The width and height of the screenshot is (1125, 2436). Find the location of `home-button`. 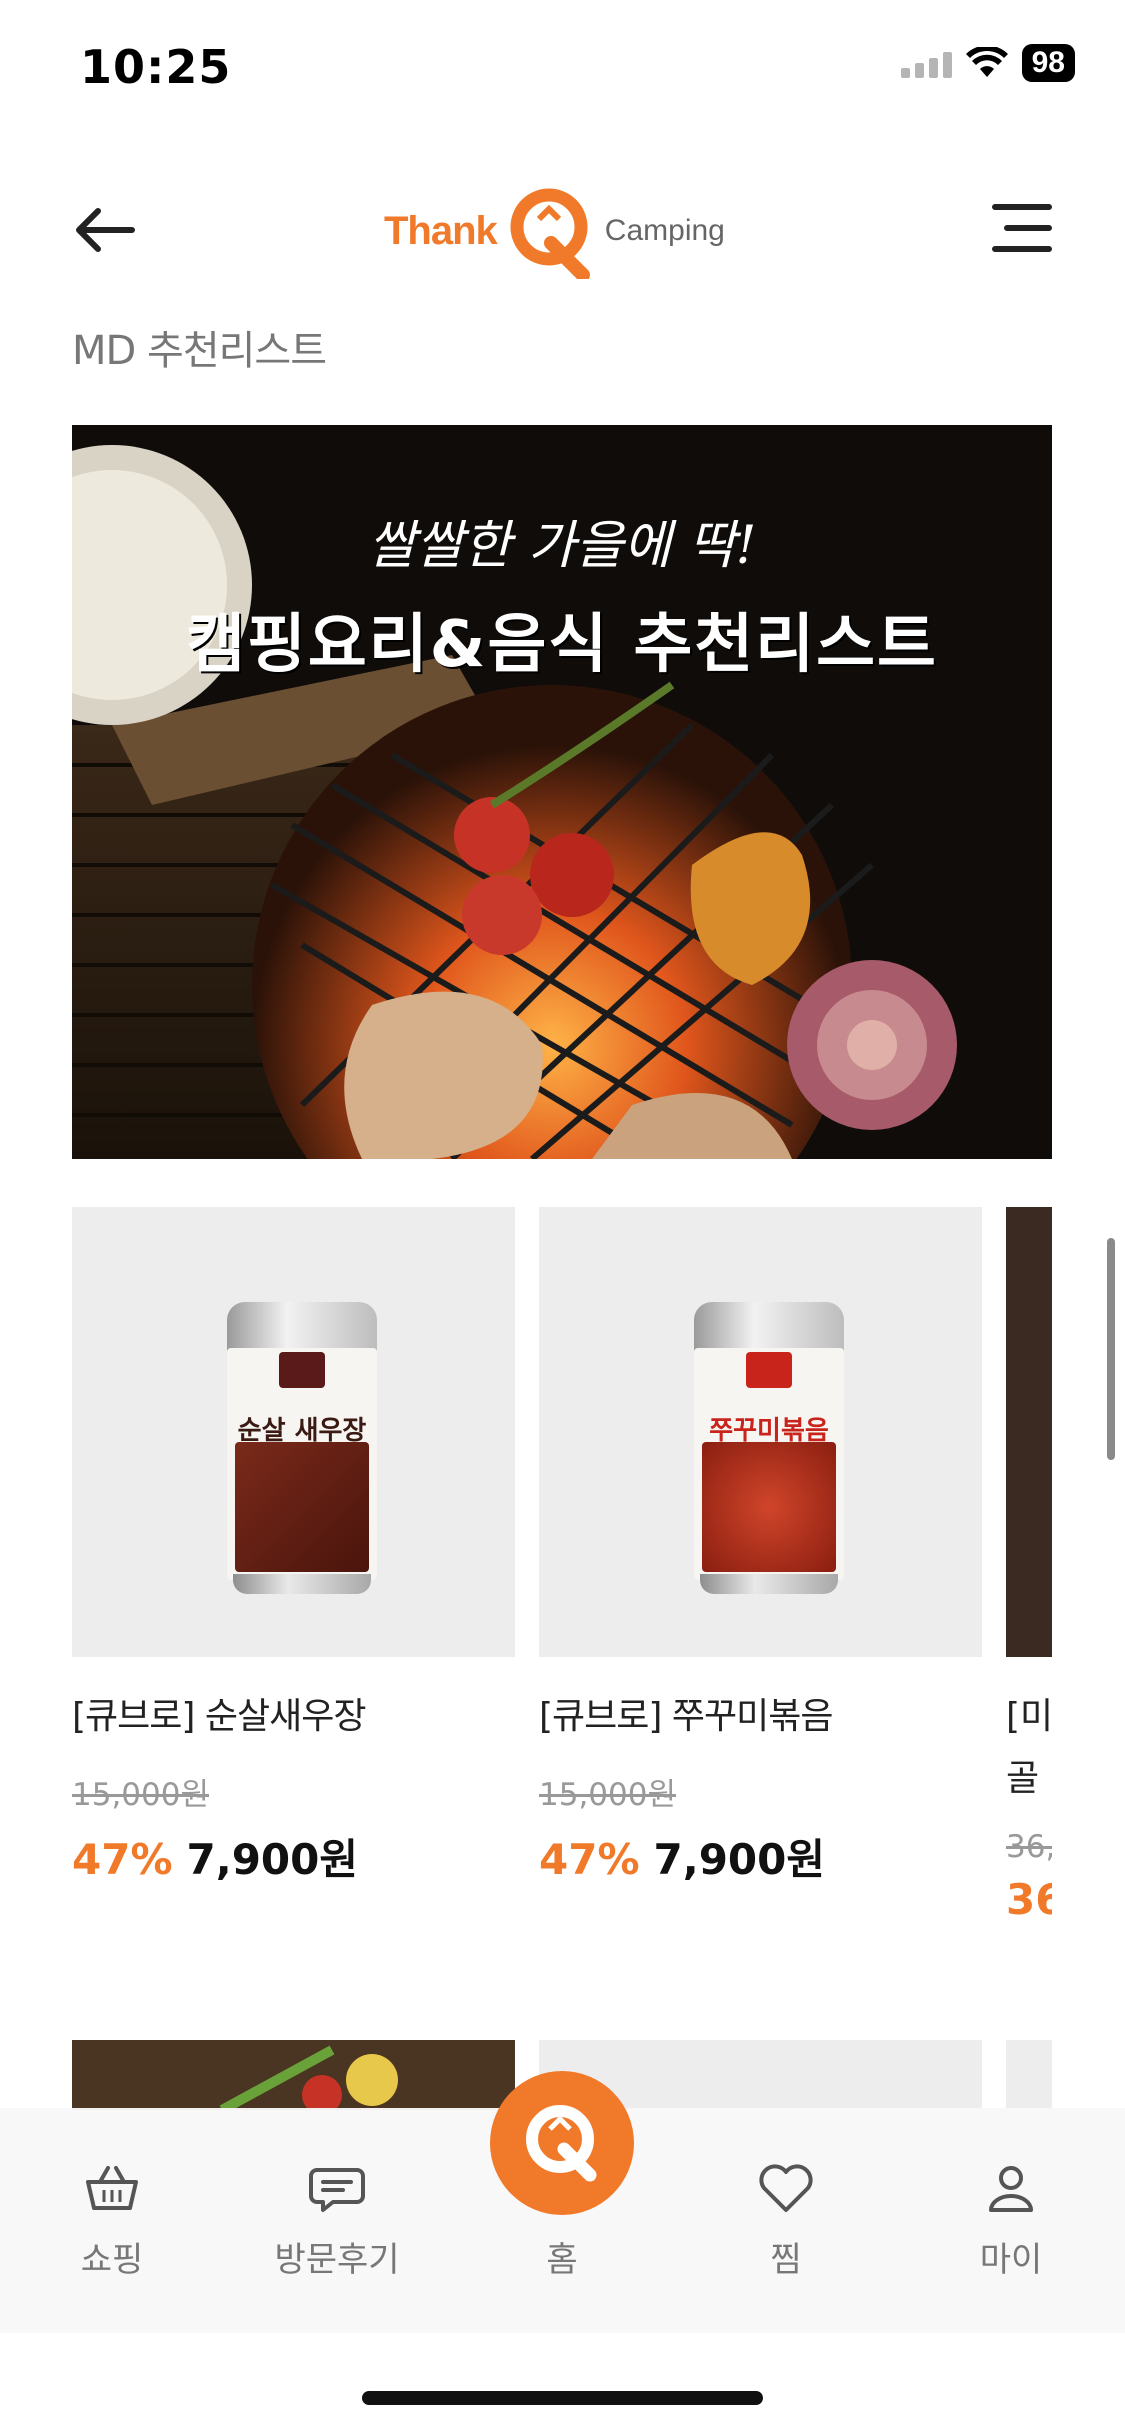

home-button is located at coordinates (562, 2143).